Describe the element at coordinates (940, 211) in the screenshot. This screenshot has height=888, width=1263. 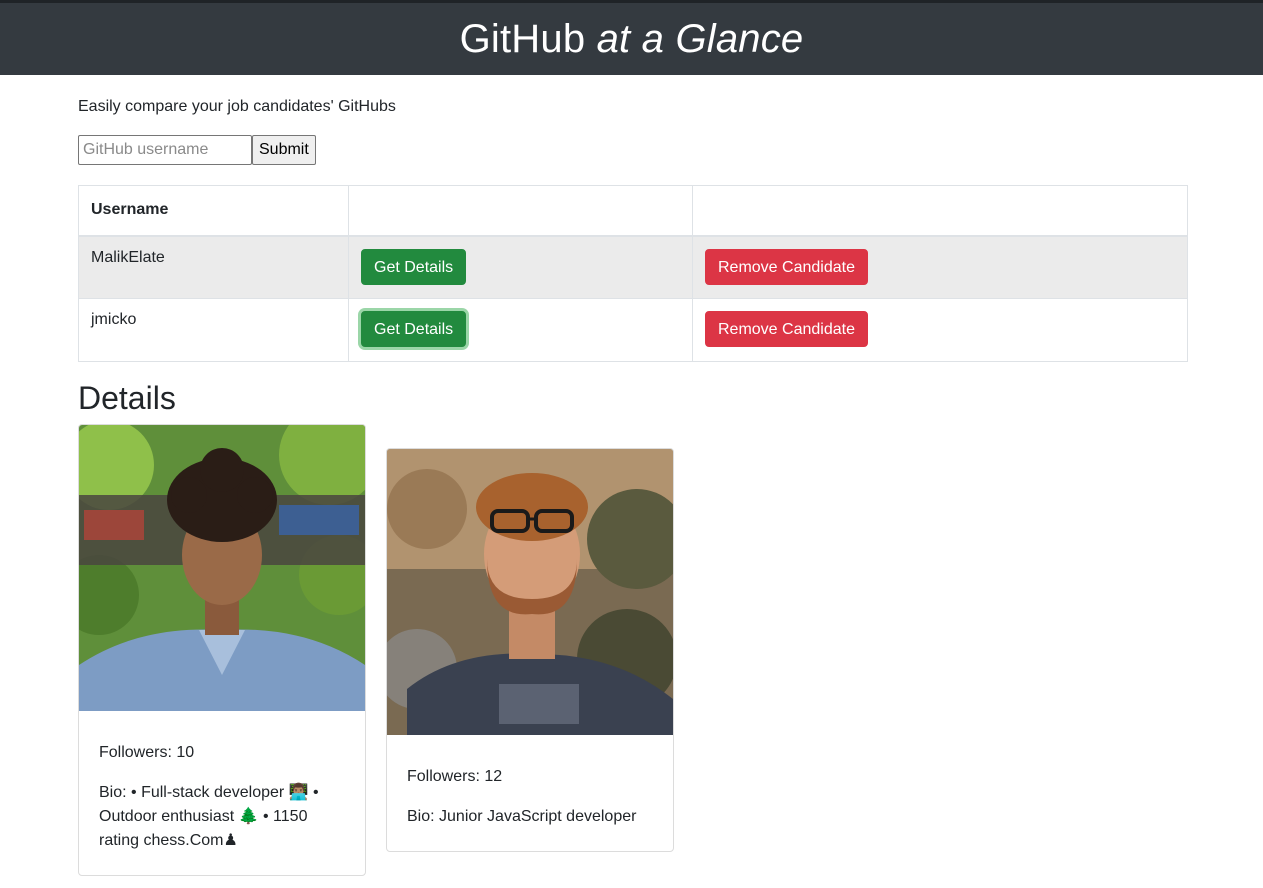
I see `remove-header` at that location.